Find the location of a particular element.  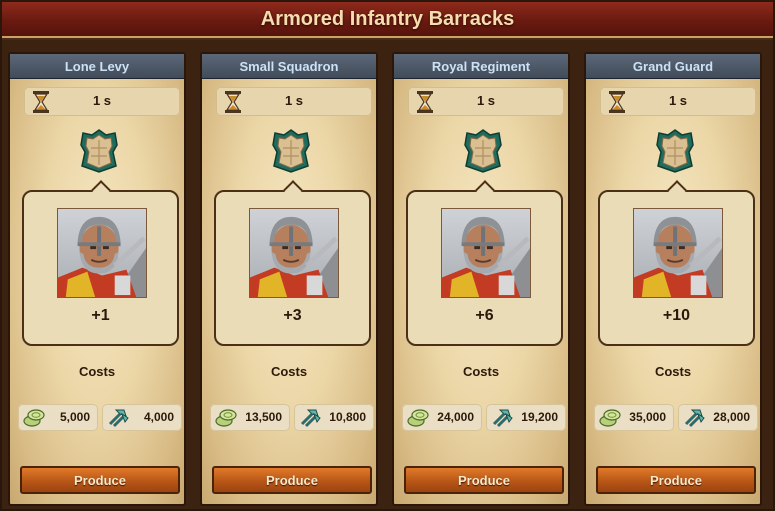

window-title: Armored Infantry Barracks is located at coordinates (387, 18).